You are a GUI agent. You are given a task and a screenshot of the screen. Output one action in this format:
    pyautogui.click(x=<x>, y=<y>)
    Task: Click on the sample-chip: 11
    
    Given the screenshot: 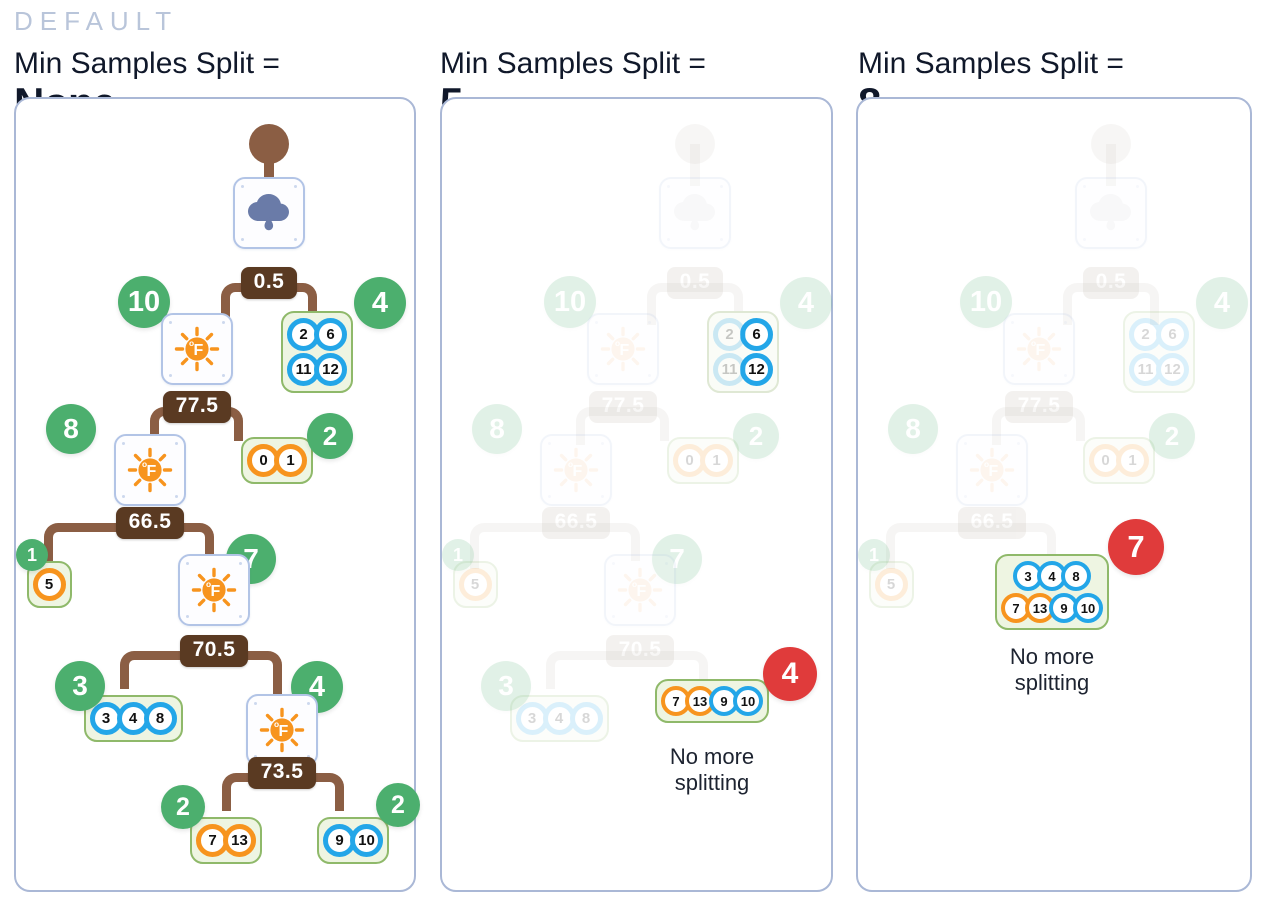 What is the action you would take?
    pyautogui.click(x=729, y=369)
    